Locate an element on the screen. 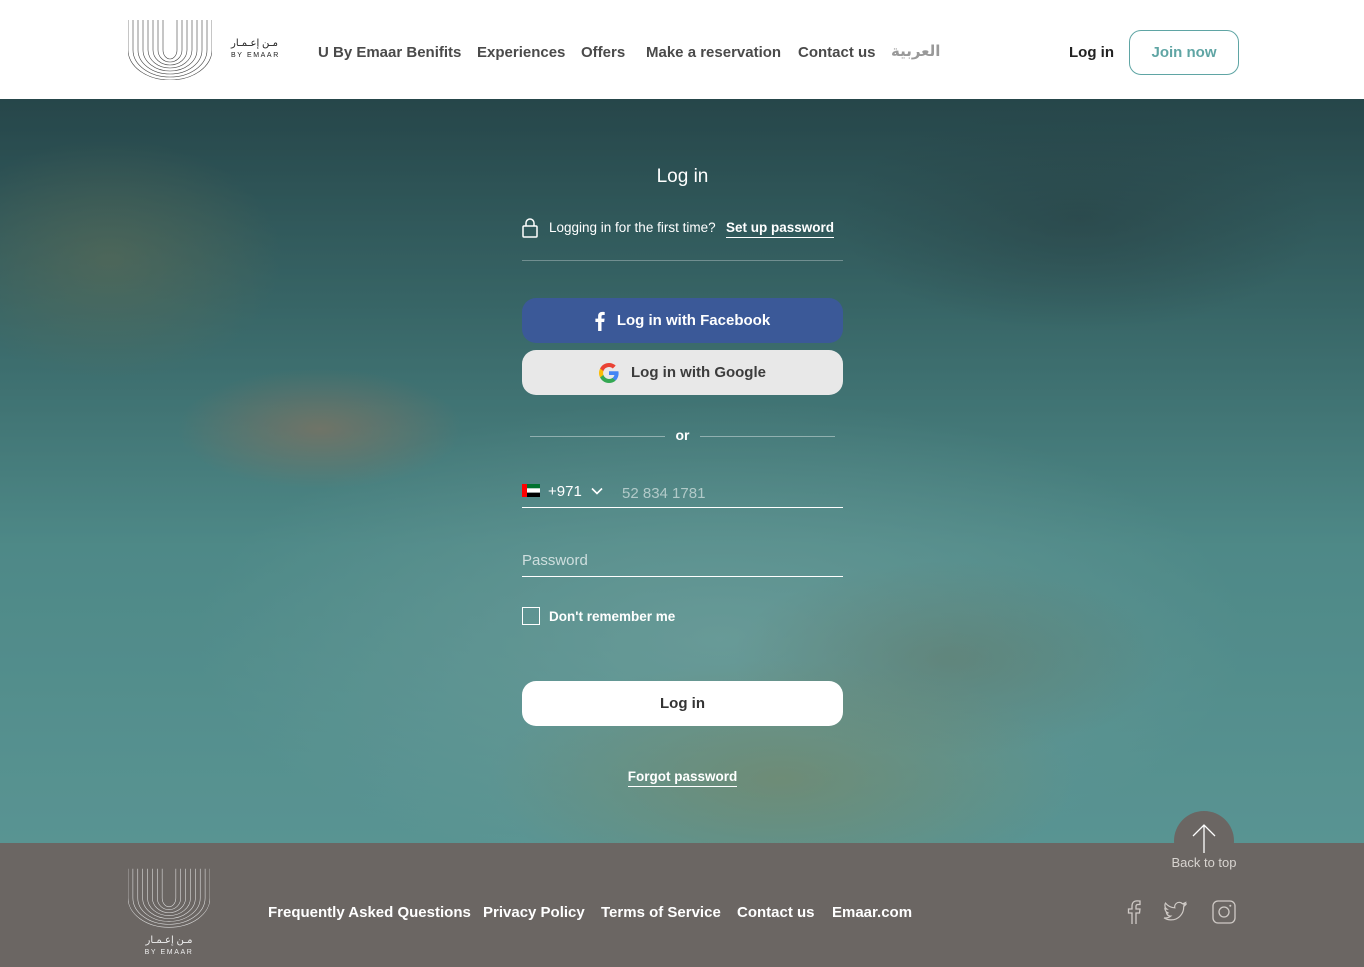 This screenshot has width=1364, height=967. remember-checkbox is located at coordinates (531, 616).